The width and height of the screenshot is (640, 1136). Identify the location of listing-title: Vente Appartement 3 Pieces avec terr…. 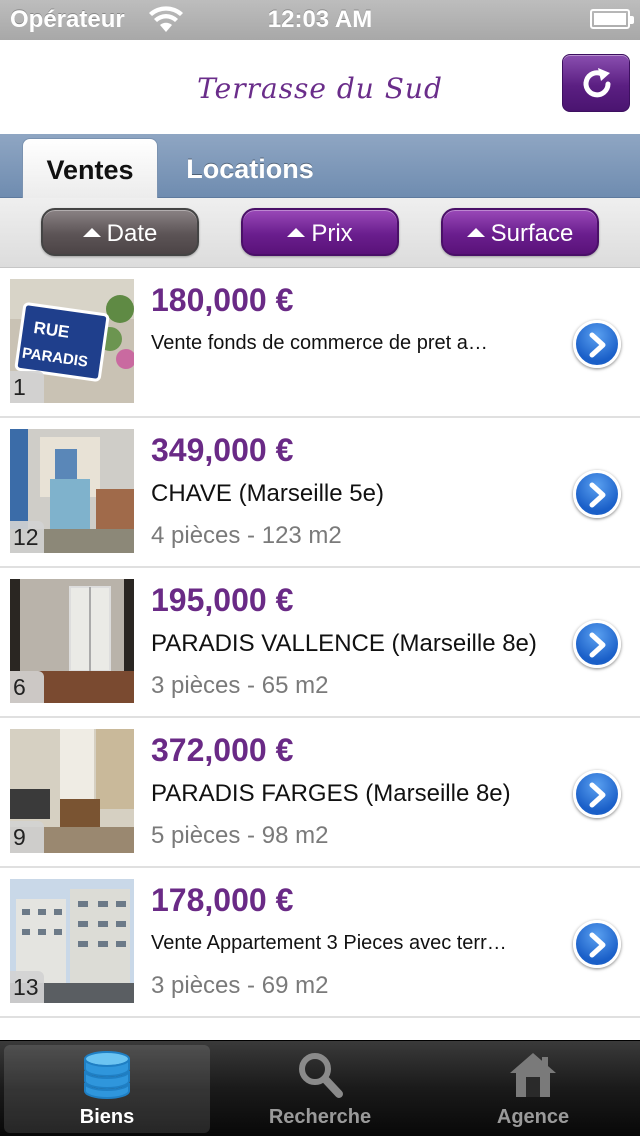
(329, 943).